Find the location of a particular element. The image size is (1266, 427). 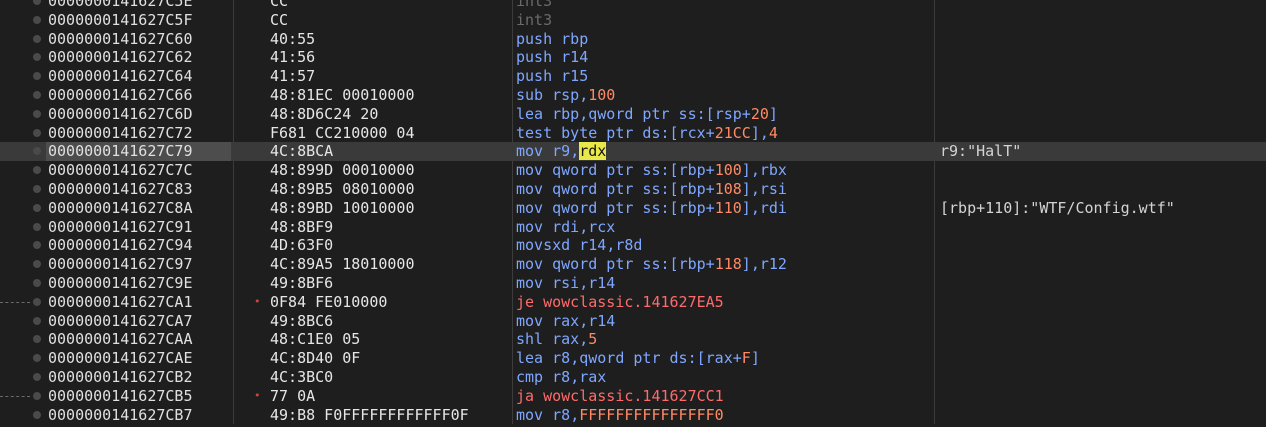

address-cell: 0000000141627C9E is located at coordinates (120, 282).